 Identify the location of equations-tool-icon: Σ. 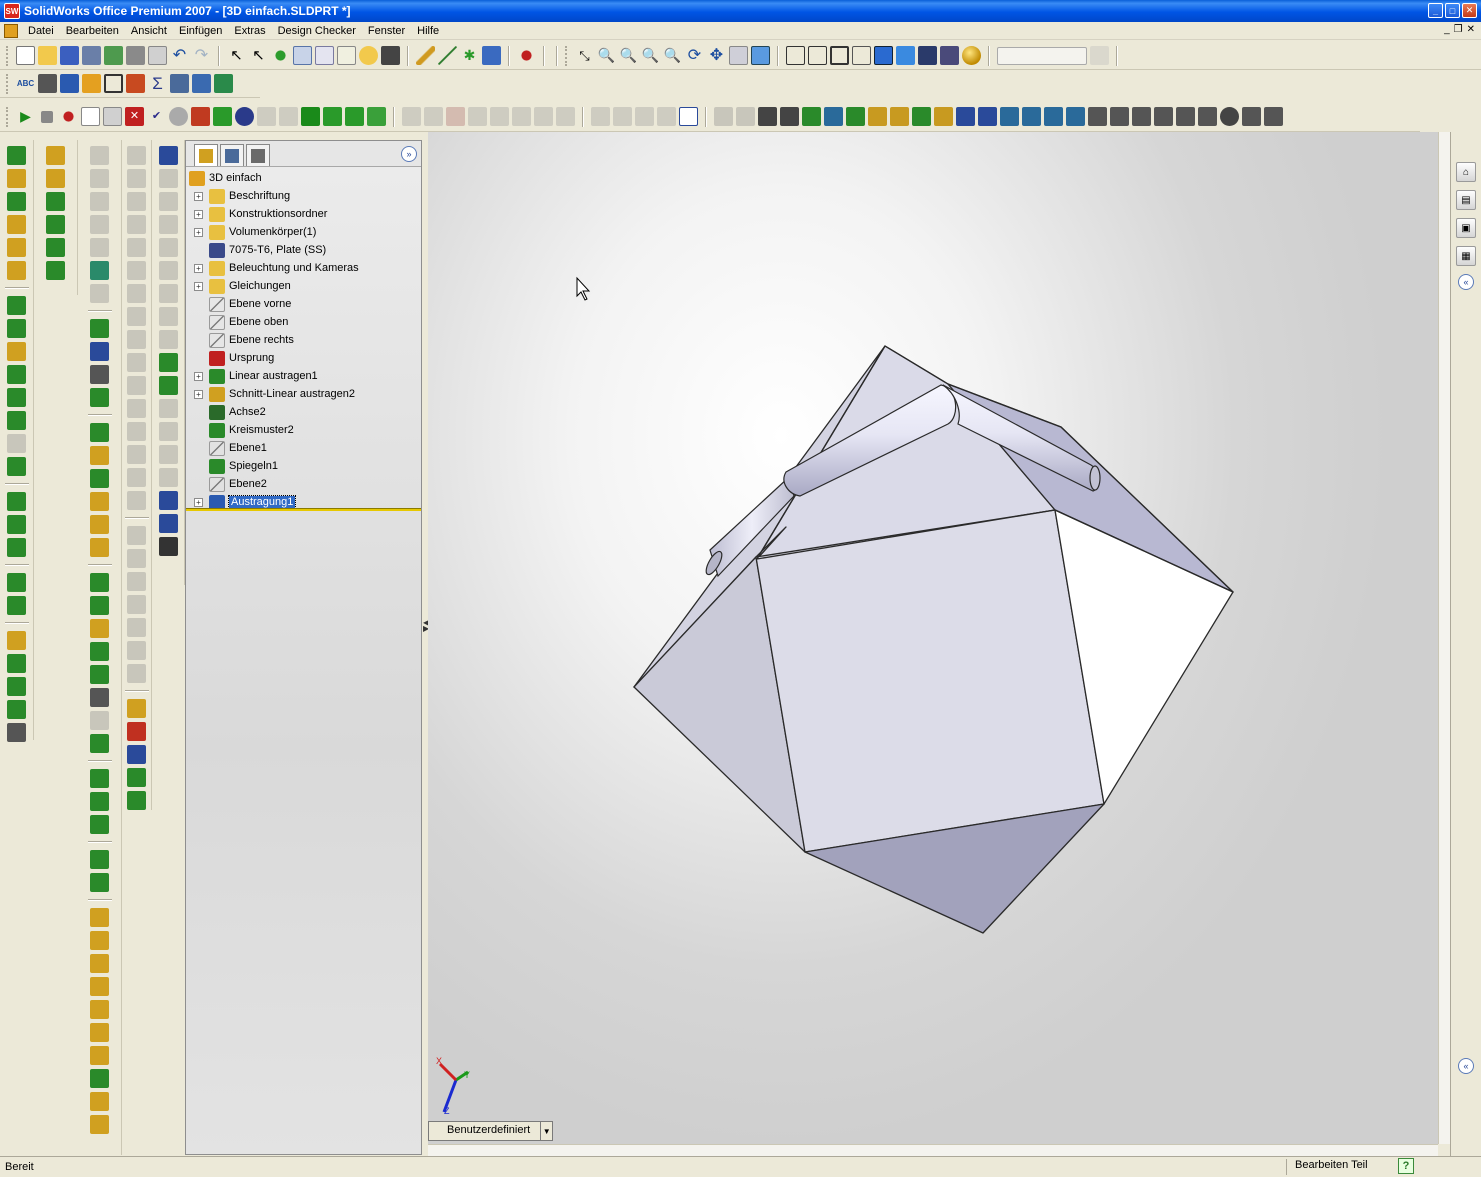
(157, 83).